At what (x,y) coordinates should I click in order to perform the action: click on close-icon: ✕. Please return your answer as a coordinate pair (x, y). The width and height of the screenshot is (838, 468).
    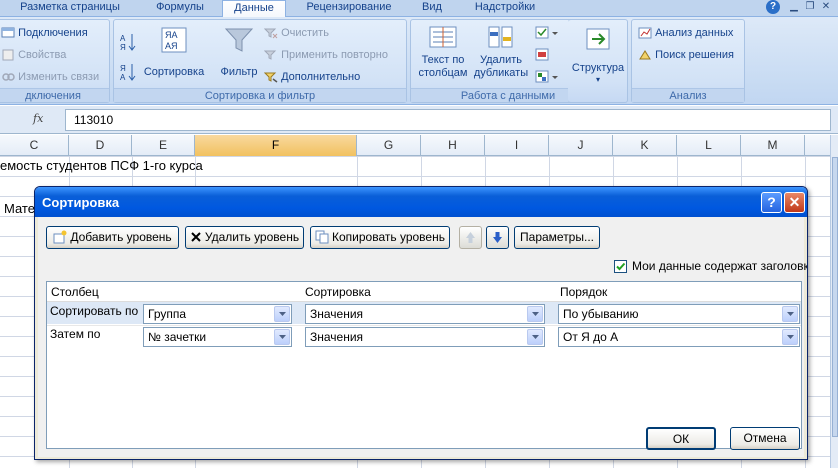
    Looking at the image, I should click on (826, 7).